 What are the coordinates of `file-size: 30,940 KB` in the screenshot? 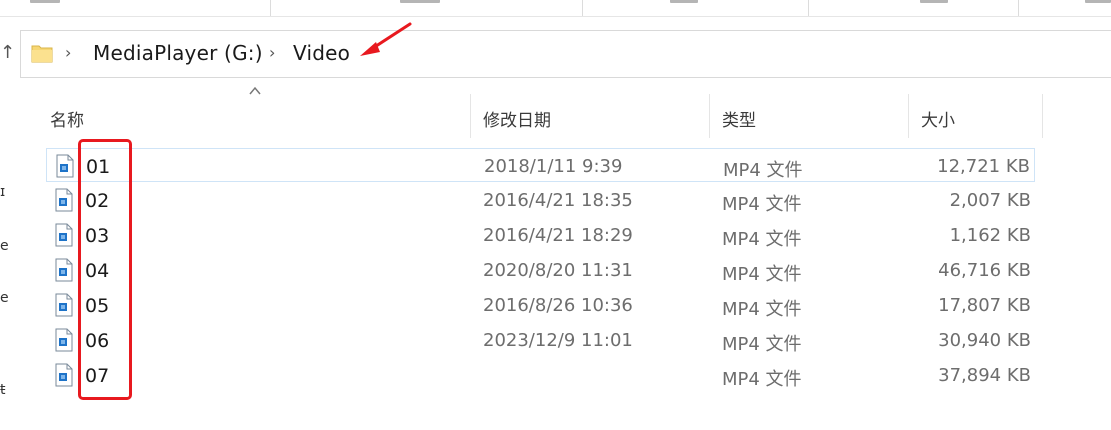 It's located at (984, 340).